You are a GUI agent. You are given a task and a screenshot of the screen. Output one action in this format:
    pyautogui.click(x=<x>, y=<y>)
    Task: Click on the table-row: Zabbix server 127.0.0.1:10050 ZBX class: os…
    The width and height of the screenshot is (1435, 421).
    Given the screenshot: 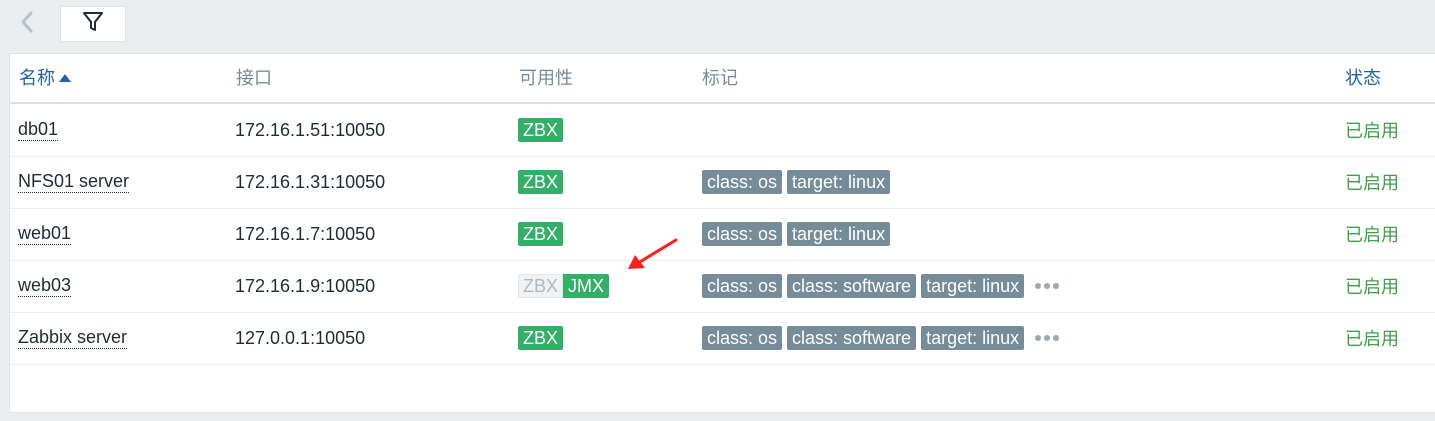 What is the action you would take?
    pyautogui.click(x=722, y=338)
    